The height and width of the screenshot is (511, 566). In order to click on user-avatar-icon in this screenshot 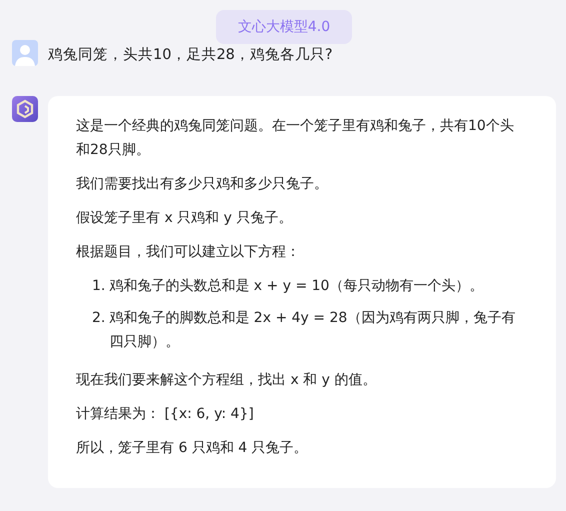, I will do `click(25, 53)`.